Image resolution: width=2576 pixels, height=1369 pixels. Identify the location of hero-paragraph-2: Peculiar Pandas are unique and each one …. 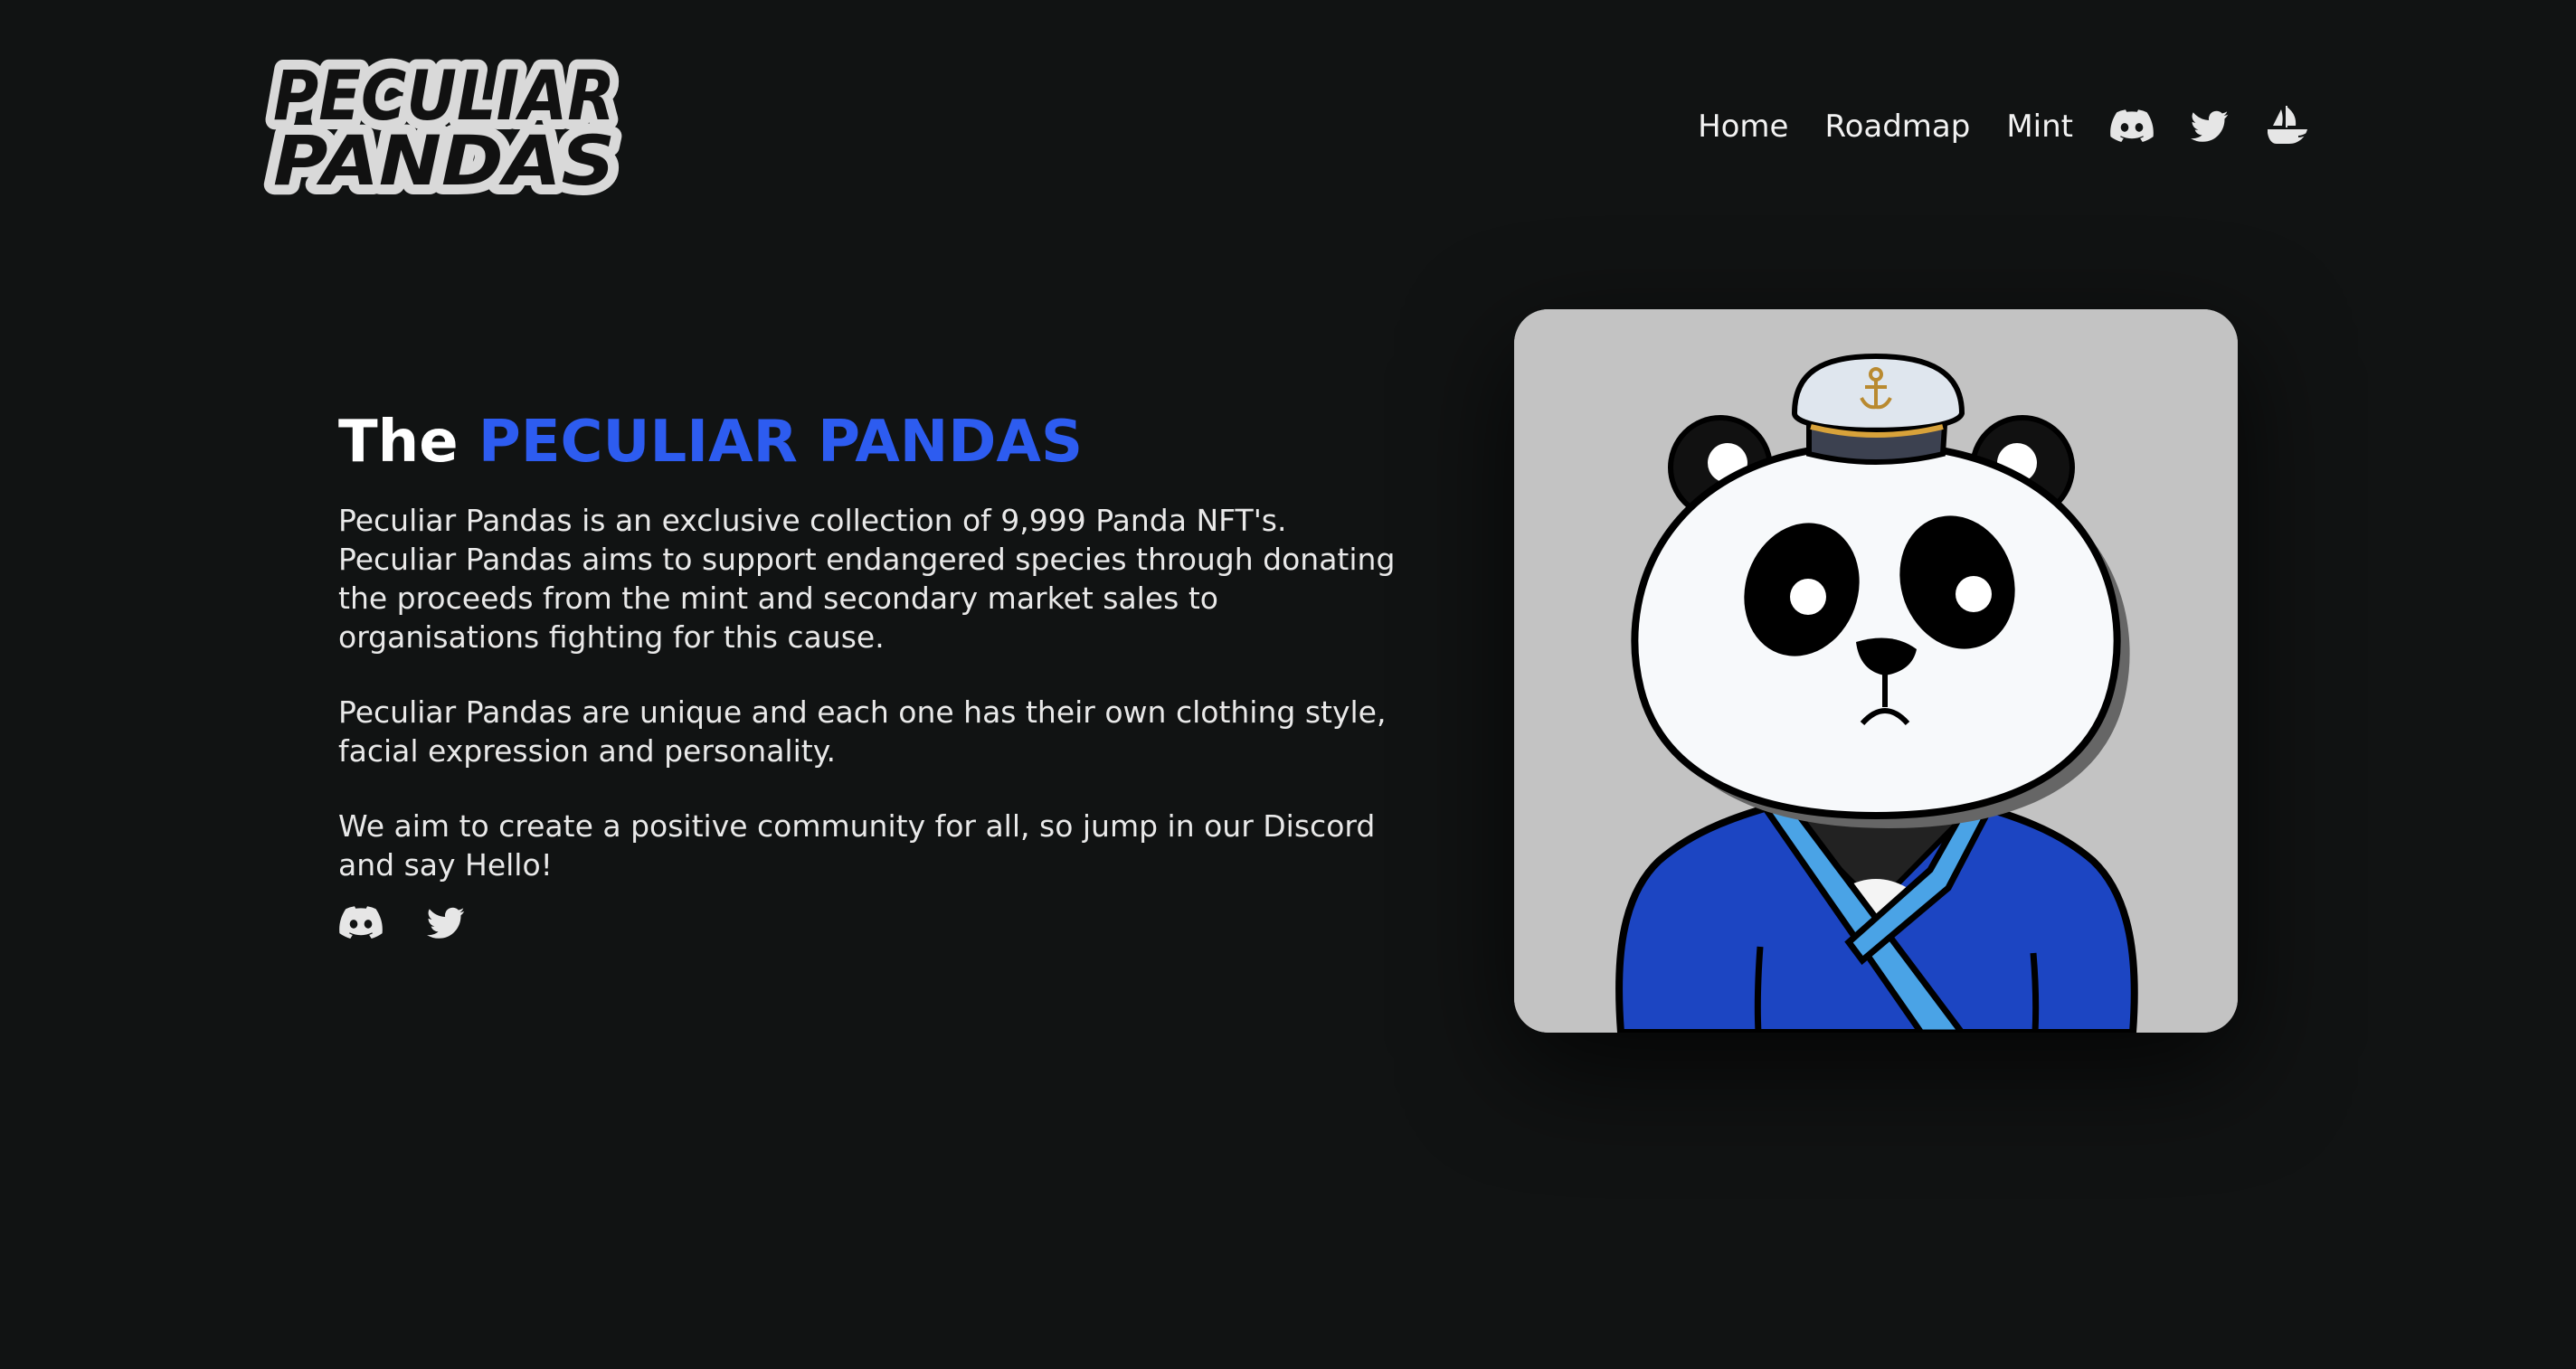
(863, 732).